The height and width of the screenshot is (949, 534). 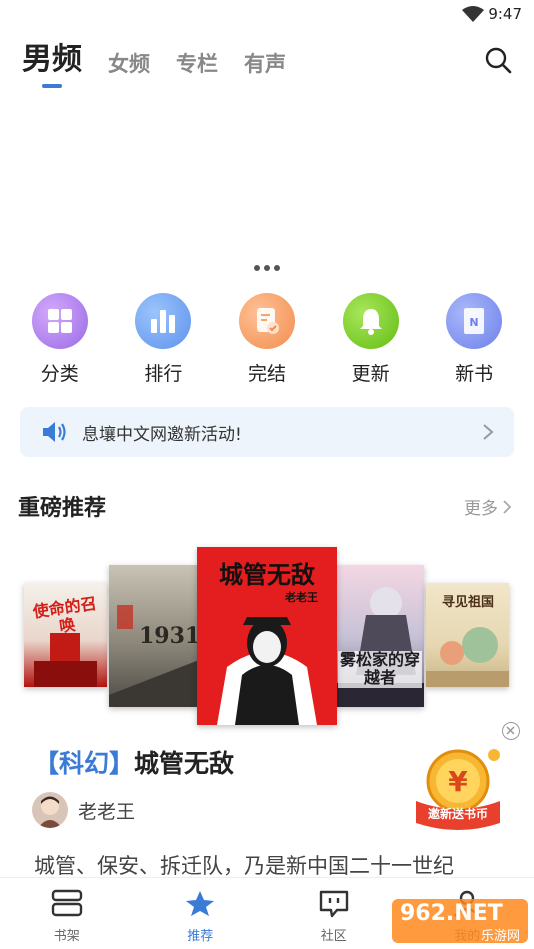 I want to click on category-finished: 完结, so click(x=267, y=339).